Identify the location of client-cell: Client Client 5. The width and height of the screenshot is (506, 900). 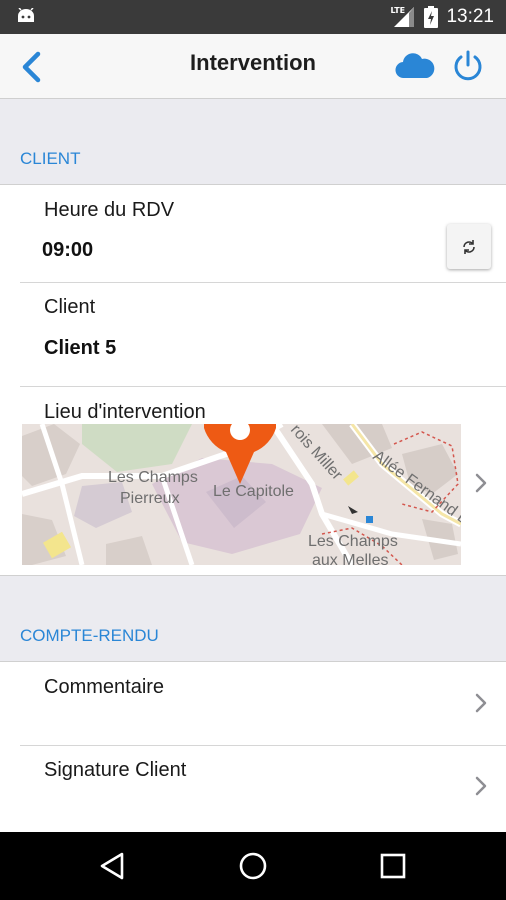
(253, 334).